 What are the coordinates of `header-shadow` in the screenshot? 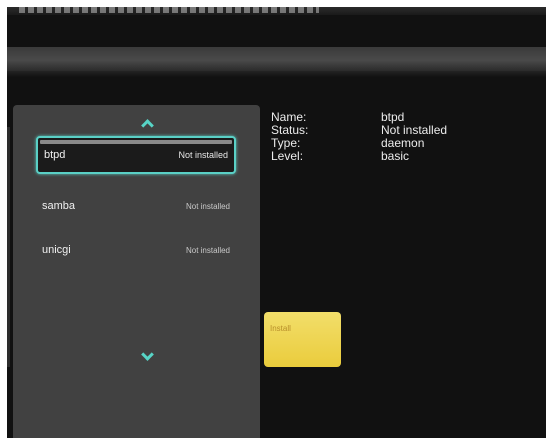 It's located at (276, 74).